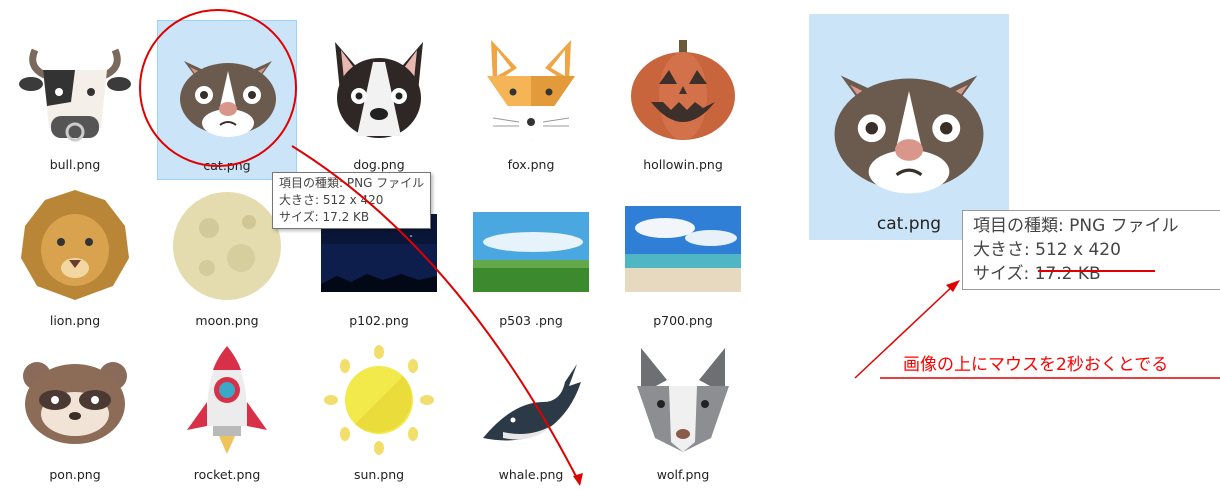  Describe the element at coordinates (379, 474) in the screenshot. I see `file-label: sun.png` at that location.